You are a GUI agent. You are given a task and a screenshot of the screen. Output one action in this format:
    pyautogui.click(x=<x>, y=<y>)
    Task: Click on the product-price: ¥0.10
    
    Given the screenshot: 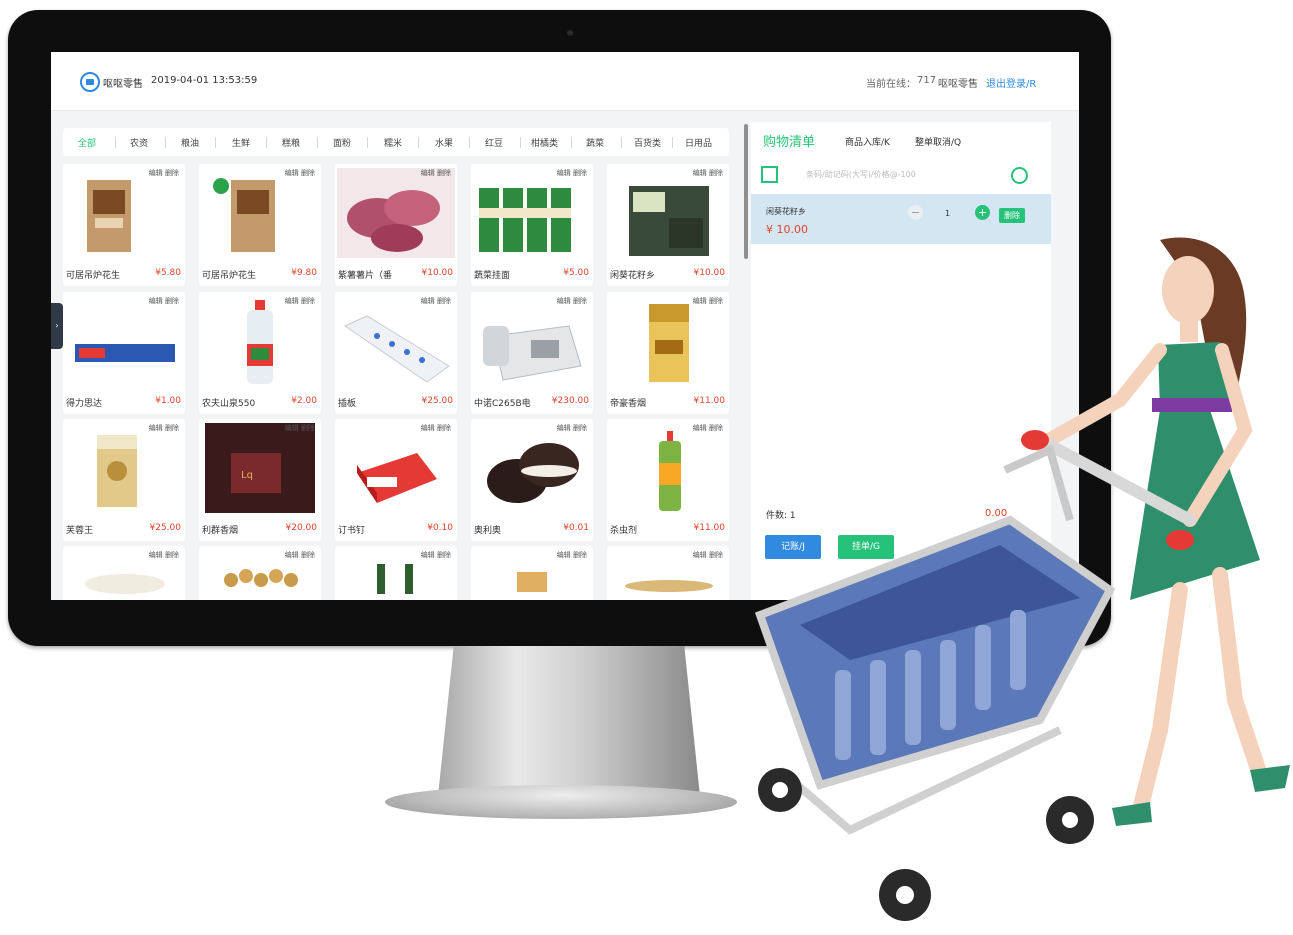 What is the action you would take?
    pyautogui.click(x=440, y=528)
    